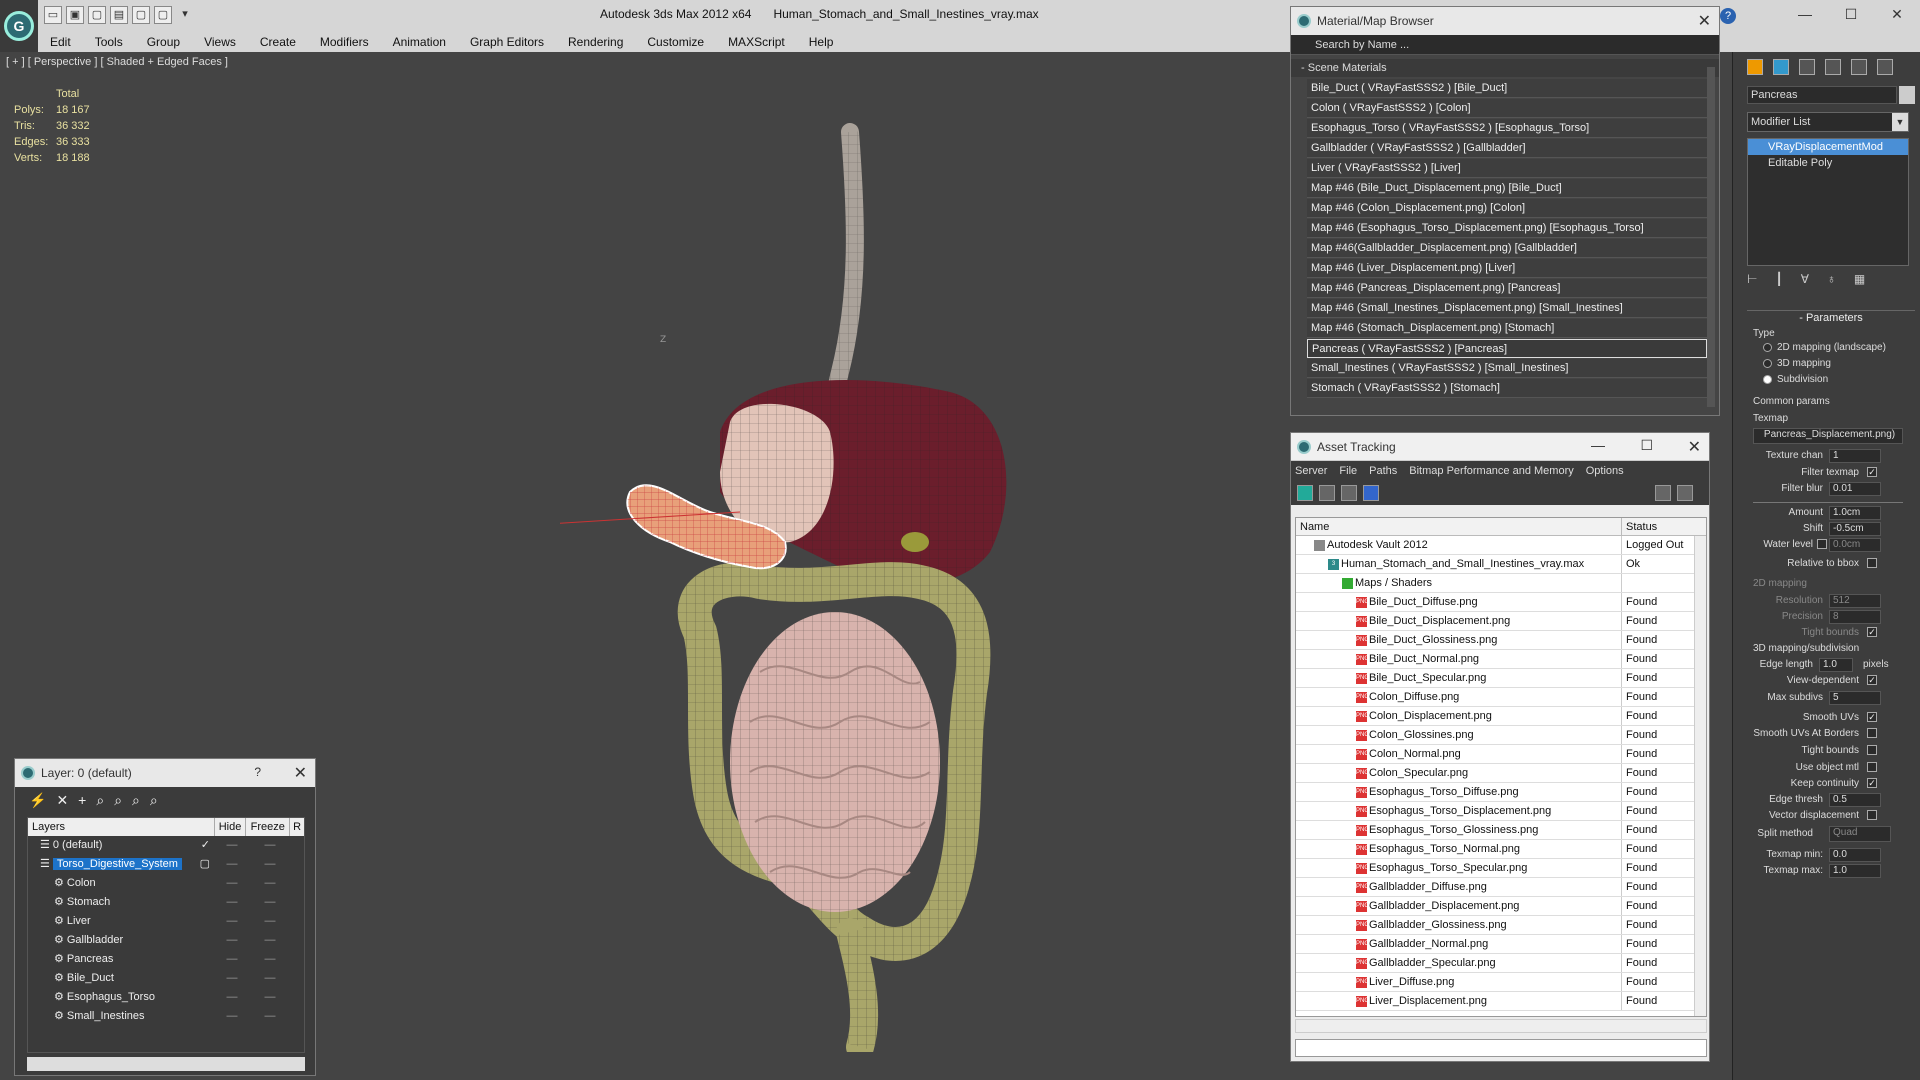 This screenshot has height=1080, width=1920. I want to click on column-layers: Layers, so click(121, 827).